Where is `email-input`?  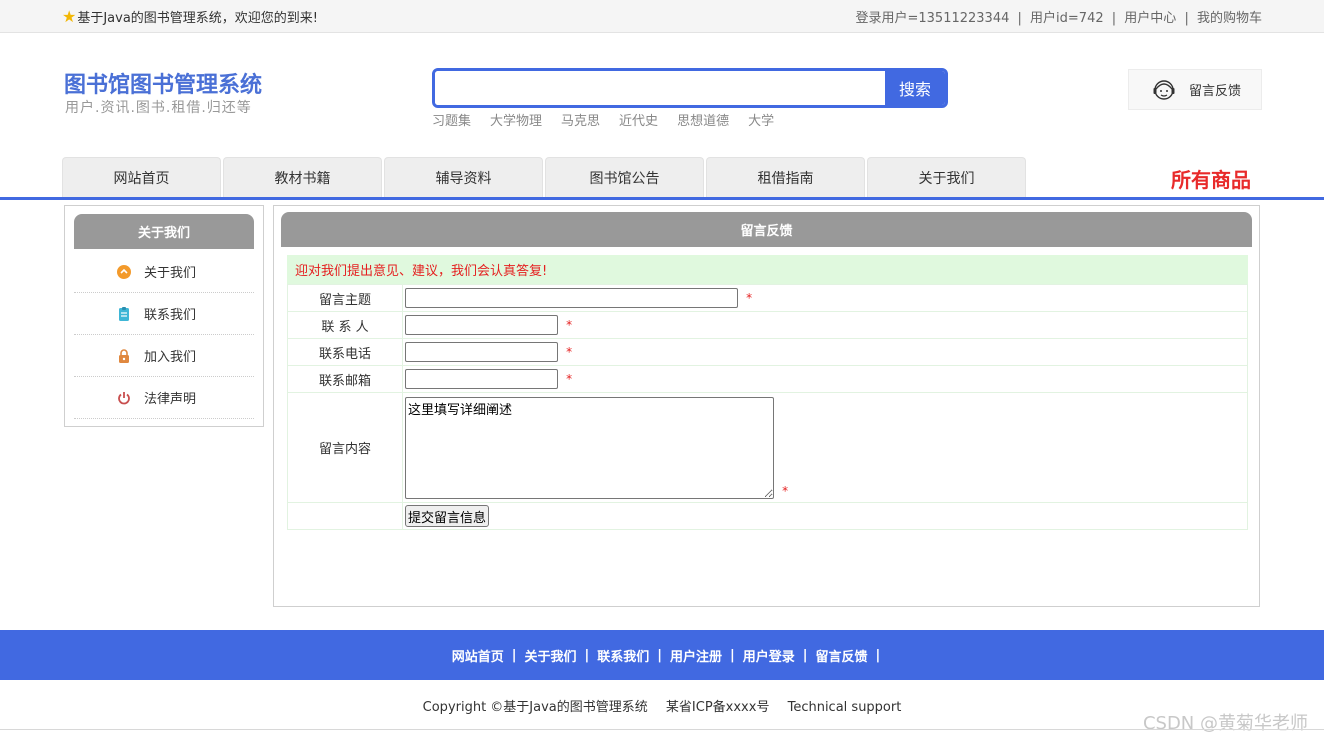
email-input is located at coordinates (481, 379).